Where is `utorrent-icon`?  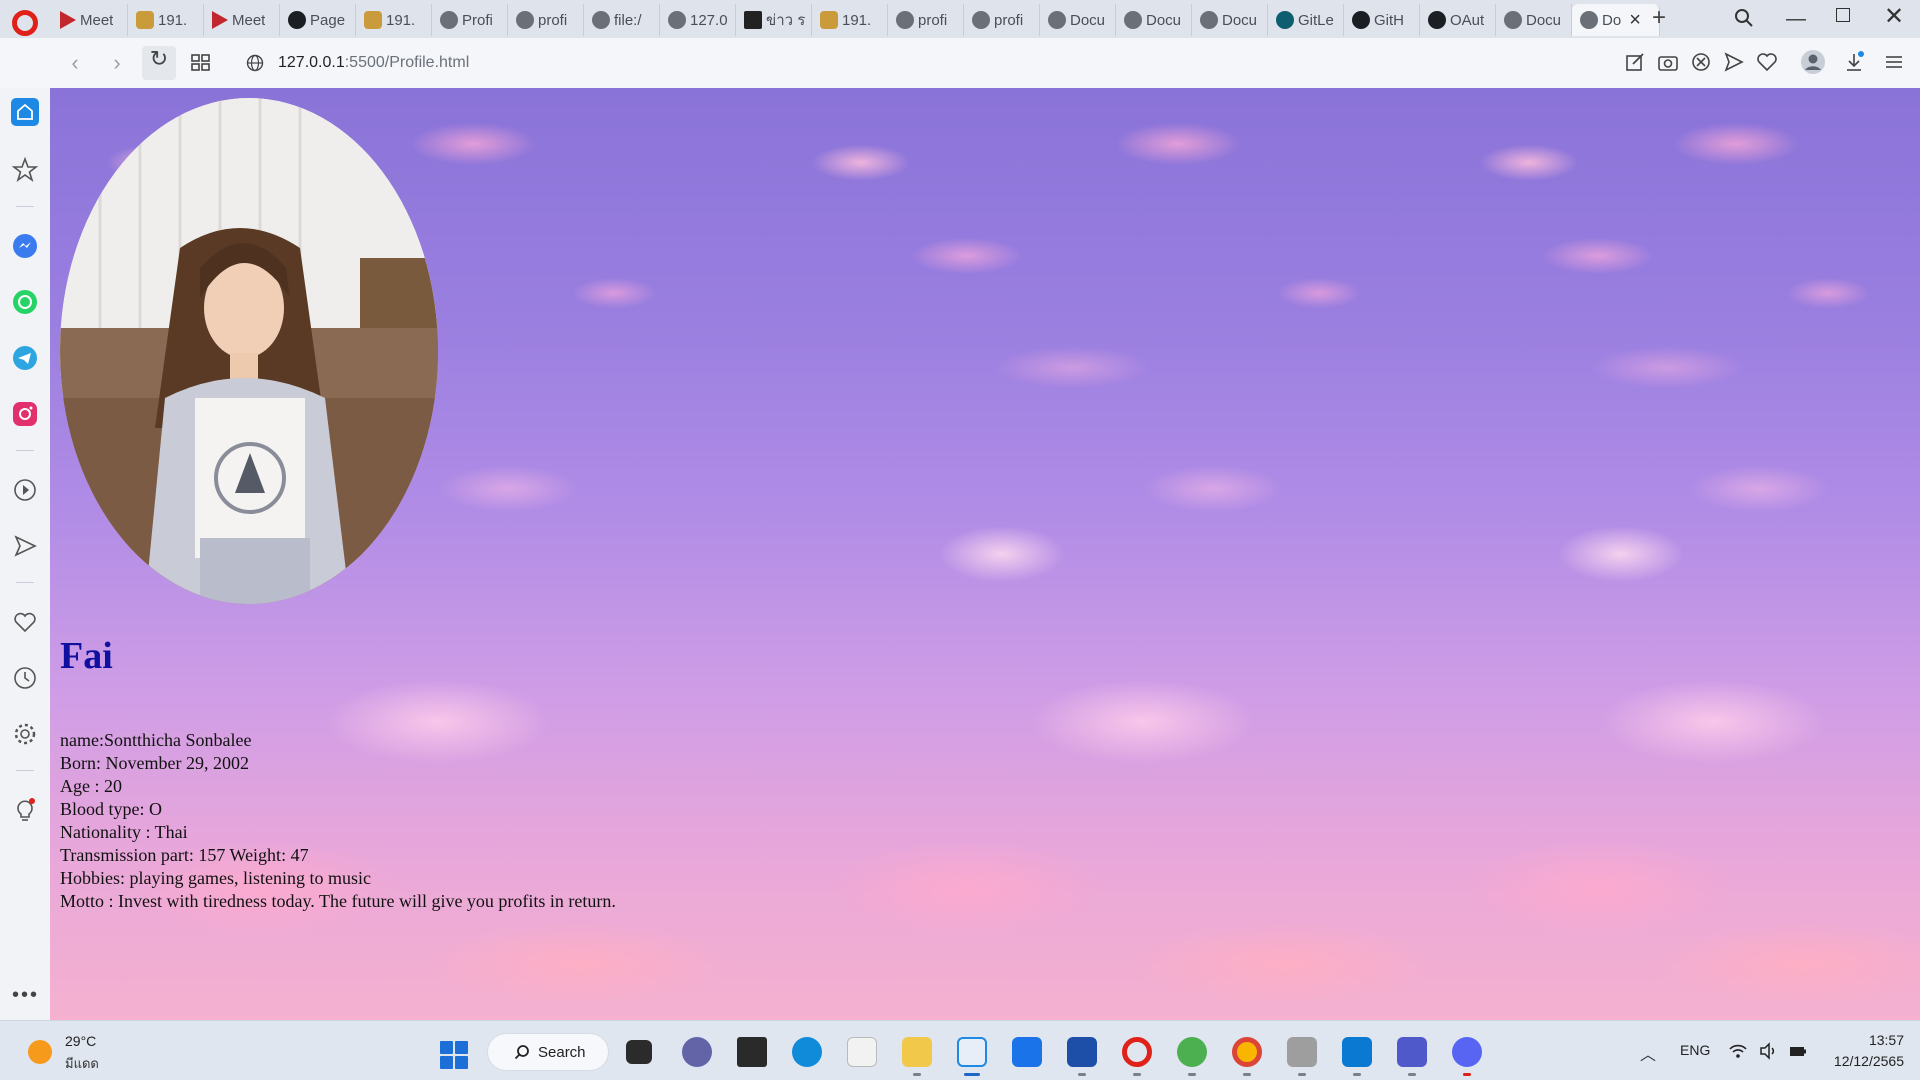
utorrent-icon is located at coordinates (1192, 1052).